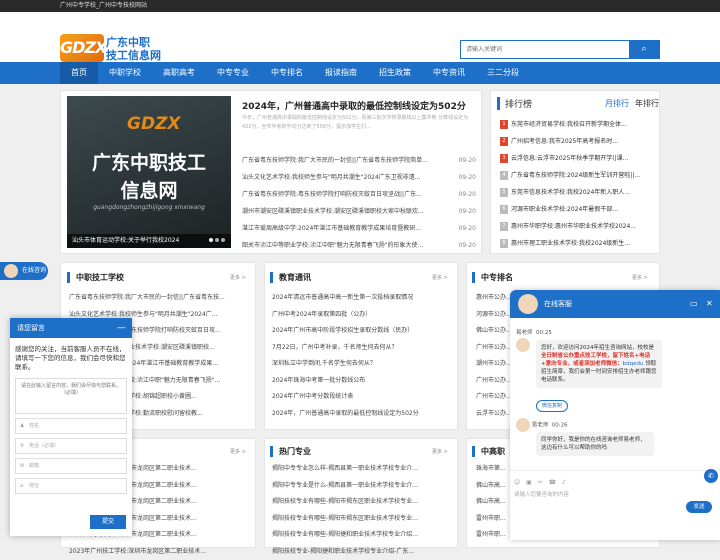 This screenshot has height=560, width=720. I want to click on chat-title: 在线客服, so click(558, 304).